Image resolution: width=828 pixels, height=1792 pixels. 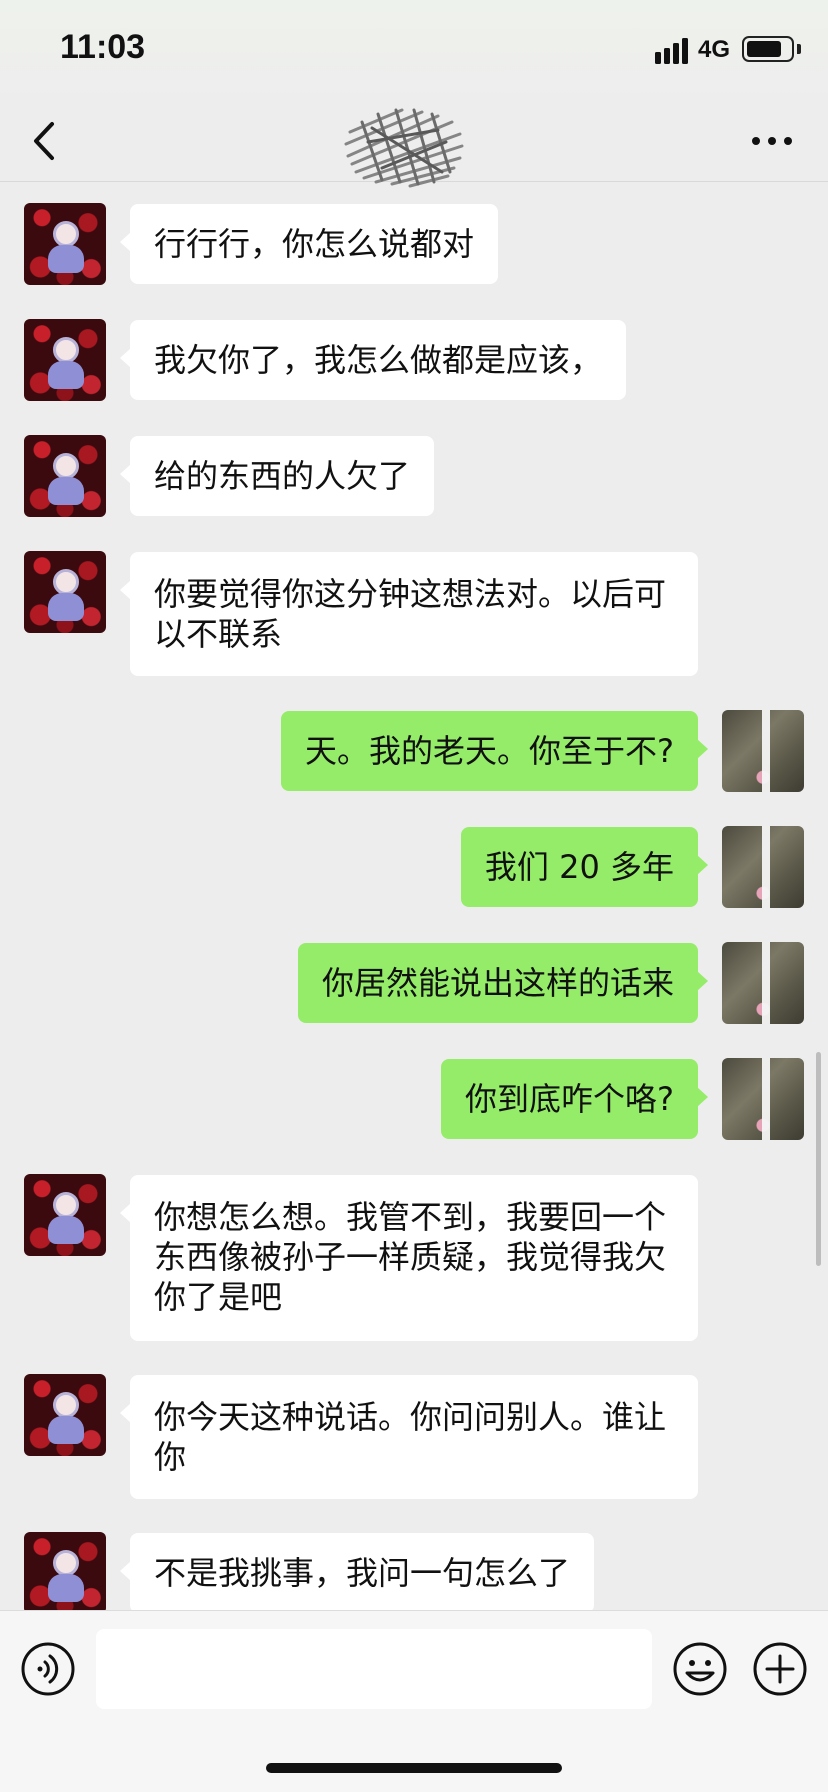 I want to click on emoji-icon, so click(x=700, y=1669).